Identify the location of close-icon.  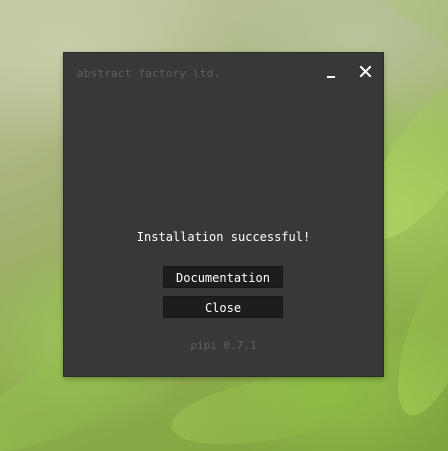
(365, 71).